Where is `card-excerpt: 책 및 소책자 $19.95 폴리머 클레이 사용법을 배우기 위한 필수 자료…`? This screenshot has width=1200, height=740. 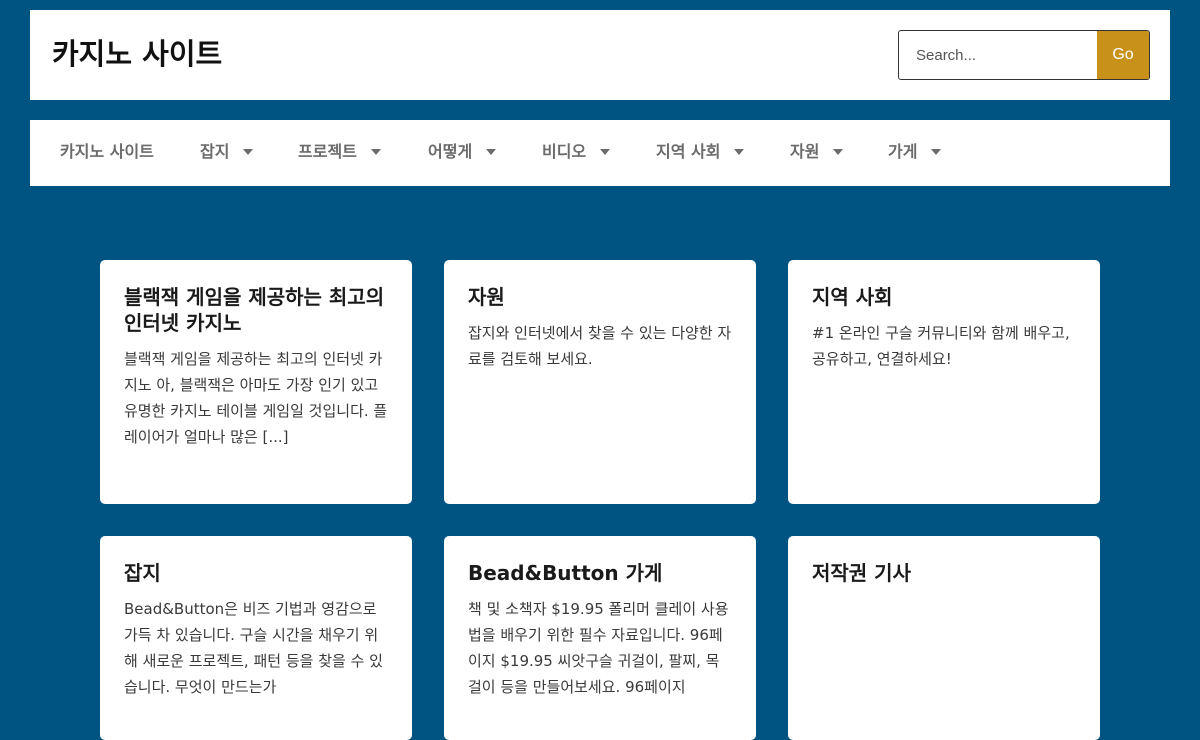
card-excerpt: 책 및 소책자 $19.95 폴리머 클레이 사용법을 배우기 위한 필수 자료… is located at coordinates (598, 648).